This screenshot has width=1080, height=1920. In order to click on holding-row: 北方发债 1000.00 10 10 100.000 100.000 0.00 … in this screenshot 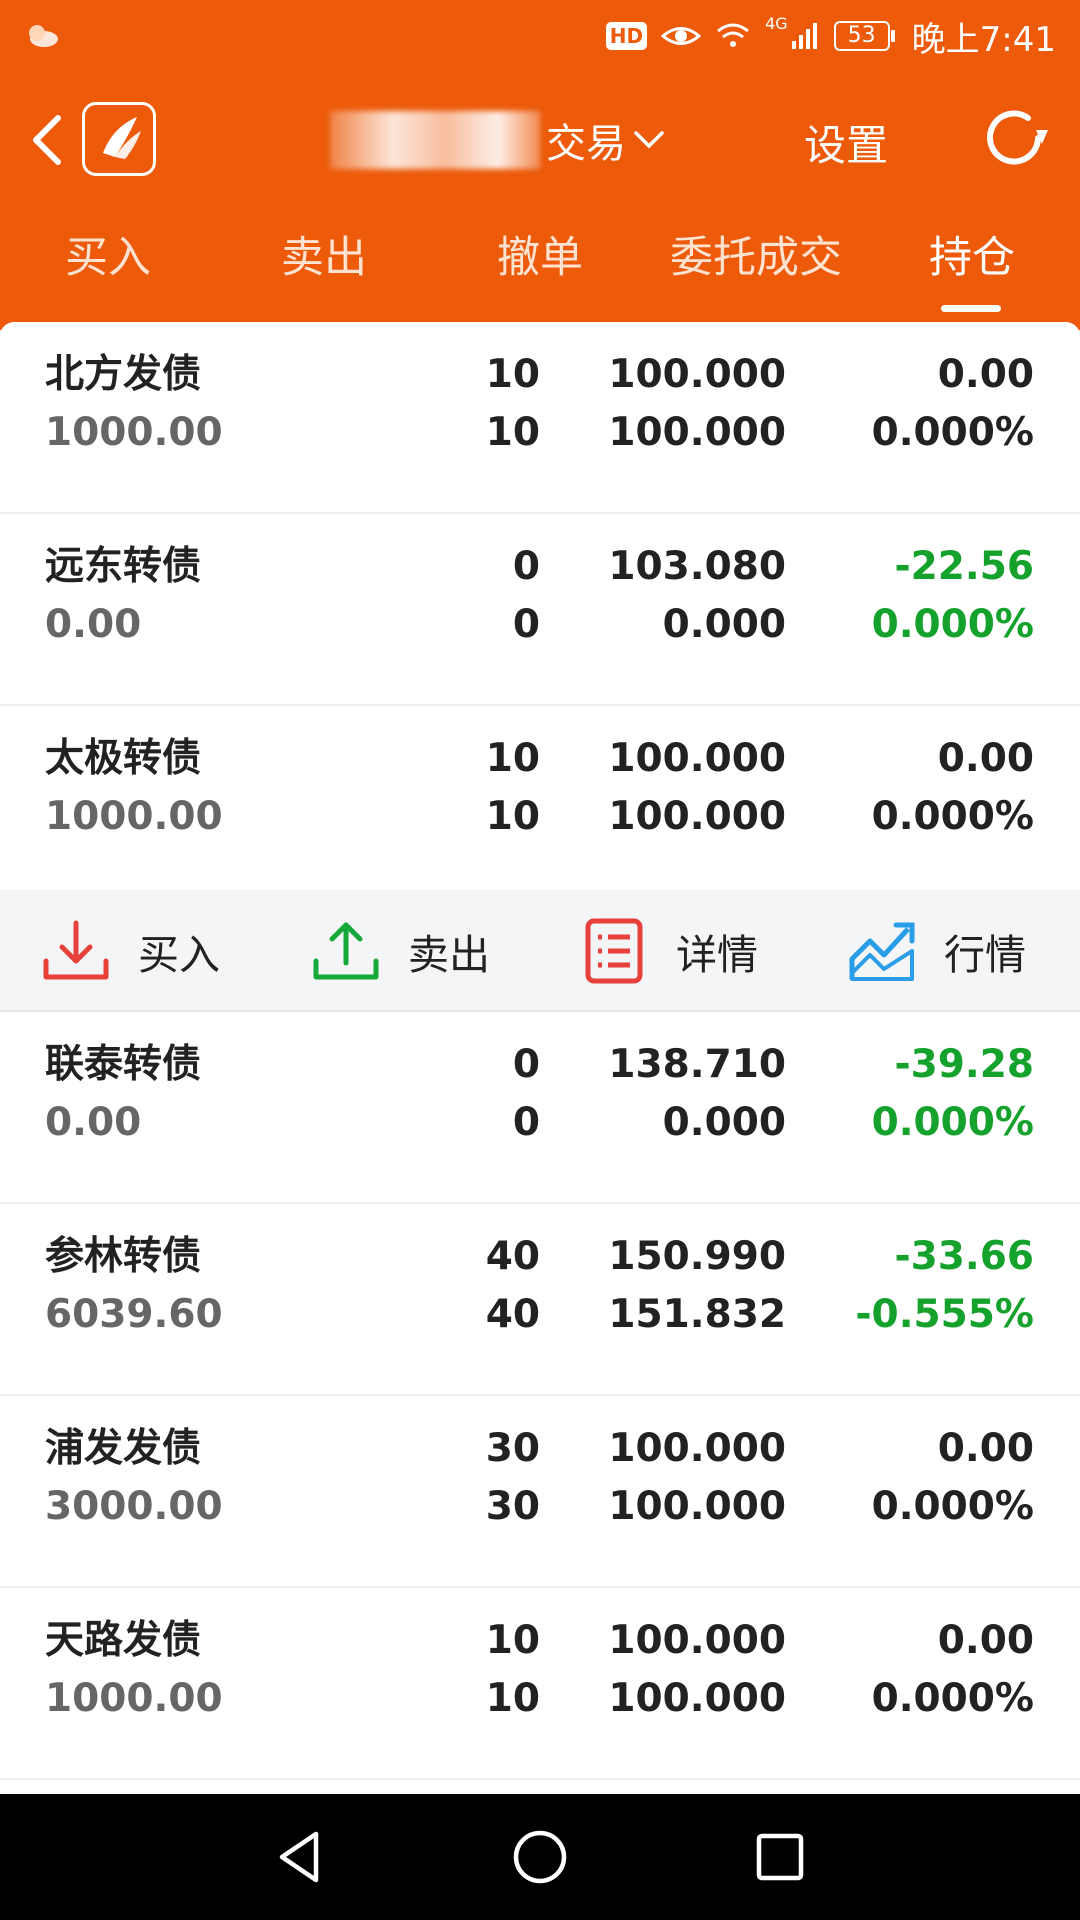, I will do `click(540, 418)`.